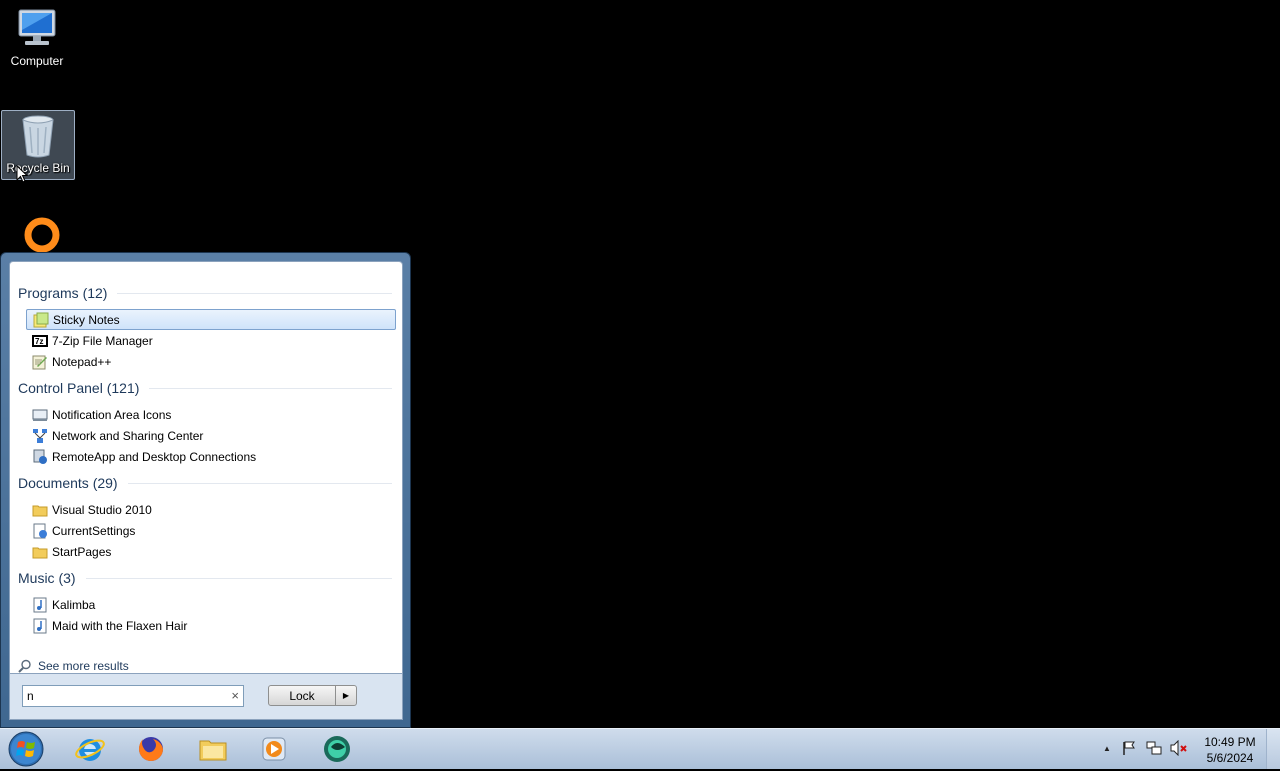 The image size is (1280, 771). I want to click on desktop-icon-partial, so click(42, 234).